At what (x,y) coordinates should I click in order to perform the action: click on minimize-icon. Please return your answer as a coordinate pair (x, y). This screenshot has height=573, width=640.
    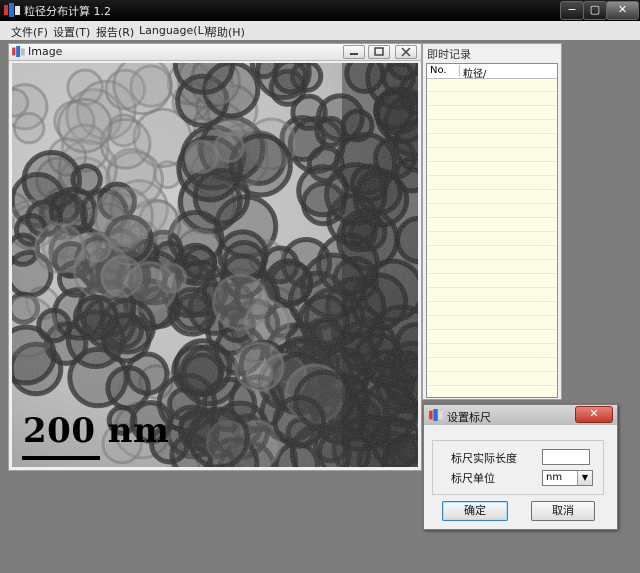
    Looking at the image, I should click on (354, 54).